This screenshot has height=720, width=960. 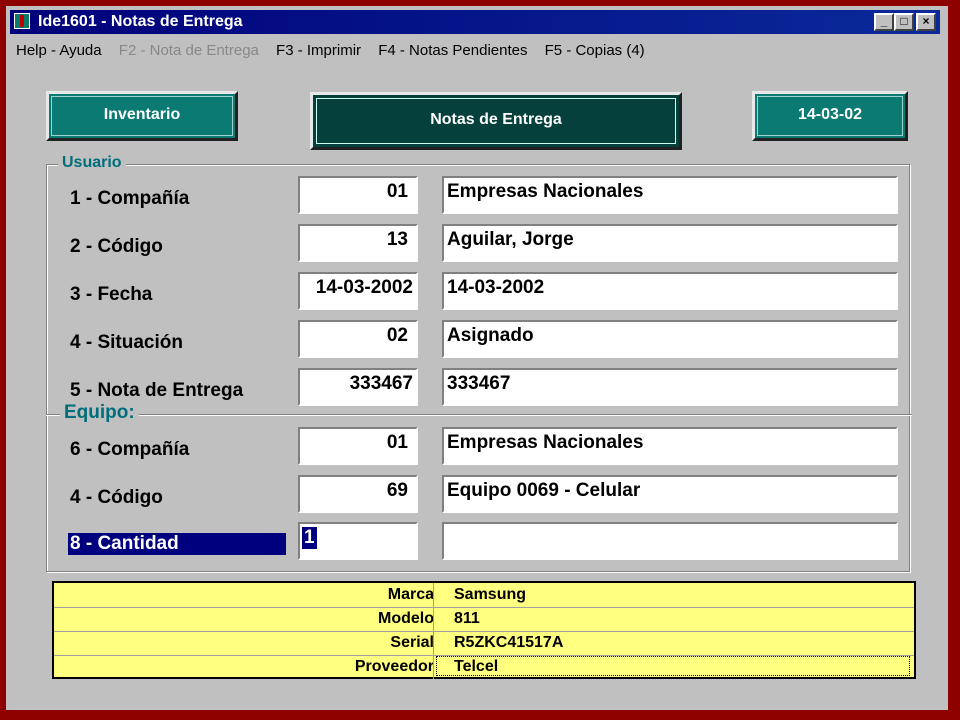 What do you see at coordinates (358, 541) in the screenshot?
I see `cantidad-input: 1` at bounding box center [358, 541].